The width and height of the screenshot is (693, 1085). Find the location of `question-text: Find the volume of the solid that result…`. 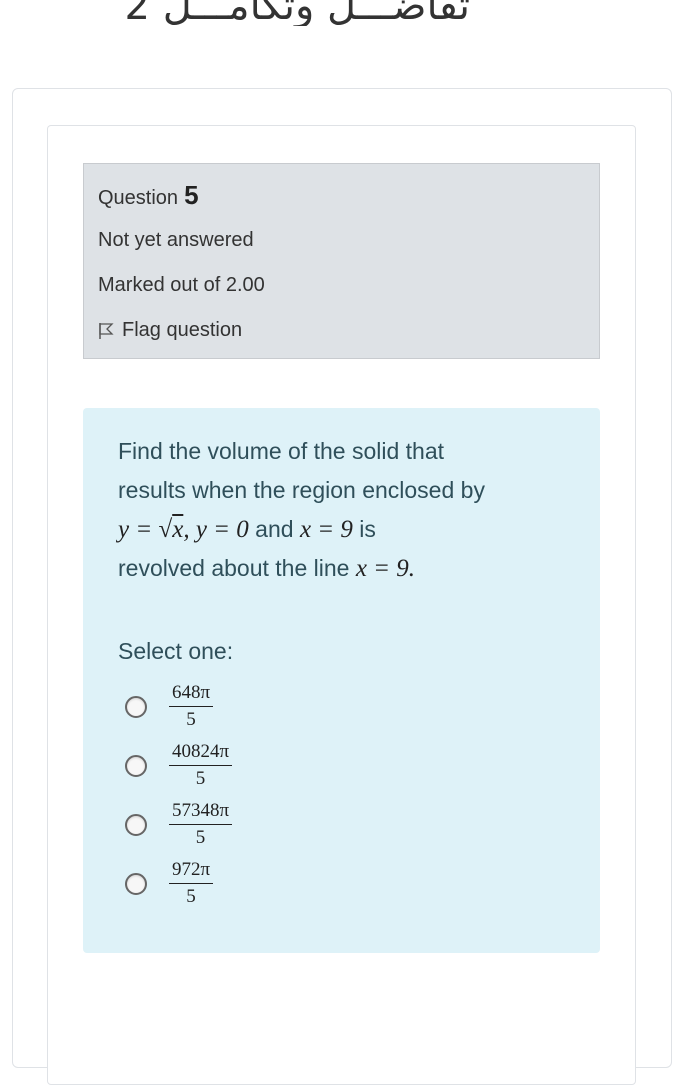

question-text: Find the volume of the solid that result… is located at coordinates (348, 510).